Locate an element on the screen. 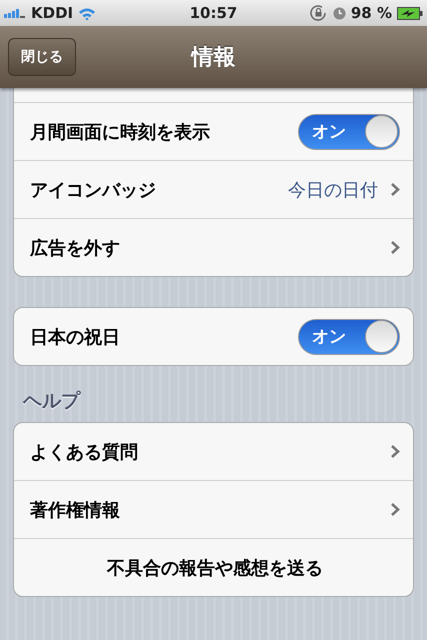 Image resolution: width=427 pixels, height=640 pixels. signal-icon is located at coordinates (15, 13).